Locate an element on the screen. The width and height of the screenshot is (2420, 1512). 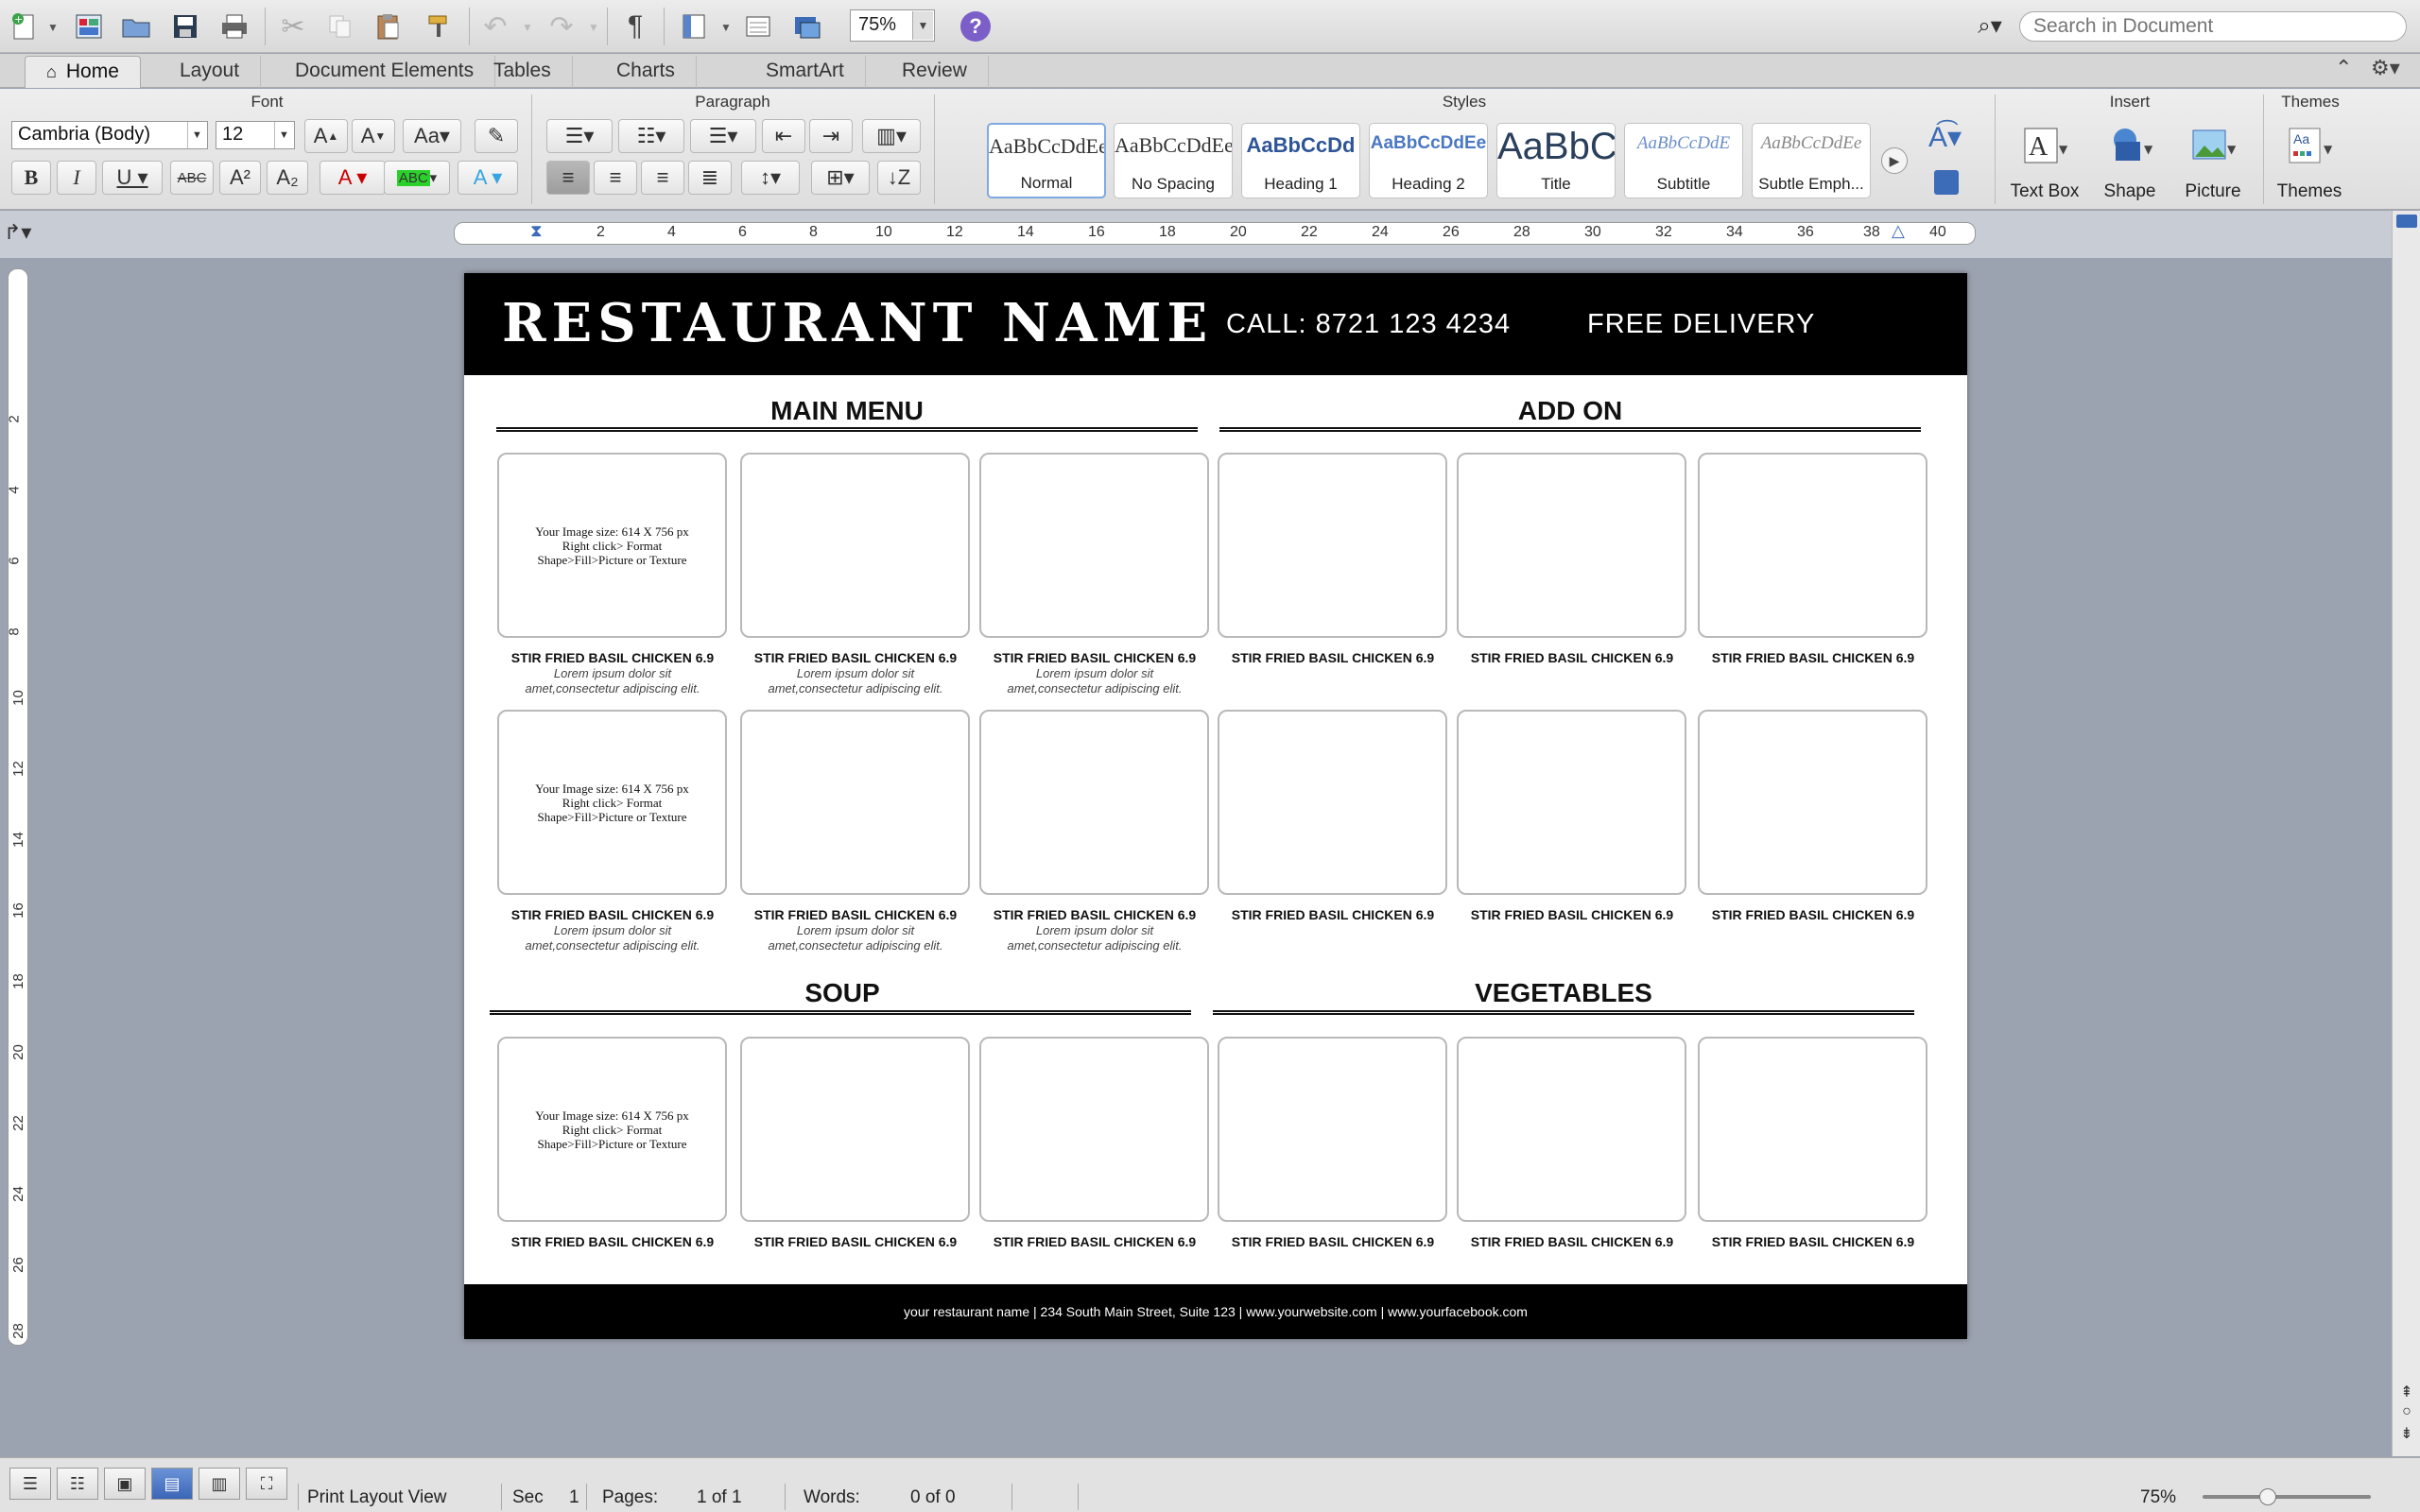
clear-formatting-icon: ✎ is located at coordinates (497, 136).